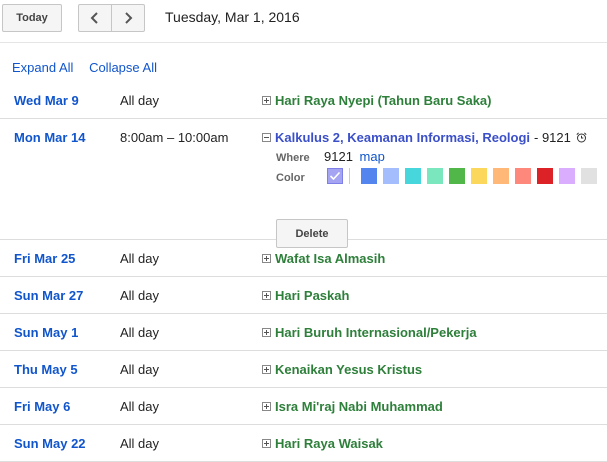  I want to click on current-date-title: Tuesday, Mar 1, 2016, so click(232, 17).